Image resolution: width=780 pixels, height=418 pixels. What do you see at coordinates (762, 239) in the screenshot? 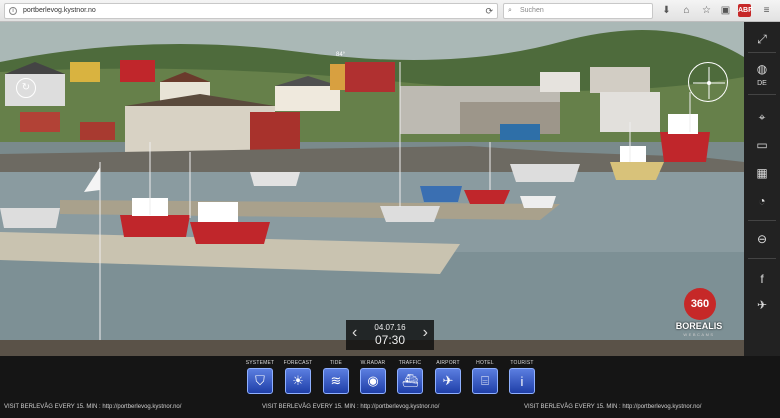
I see `video-icon: ⊖` at bounding box center [762, 239].